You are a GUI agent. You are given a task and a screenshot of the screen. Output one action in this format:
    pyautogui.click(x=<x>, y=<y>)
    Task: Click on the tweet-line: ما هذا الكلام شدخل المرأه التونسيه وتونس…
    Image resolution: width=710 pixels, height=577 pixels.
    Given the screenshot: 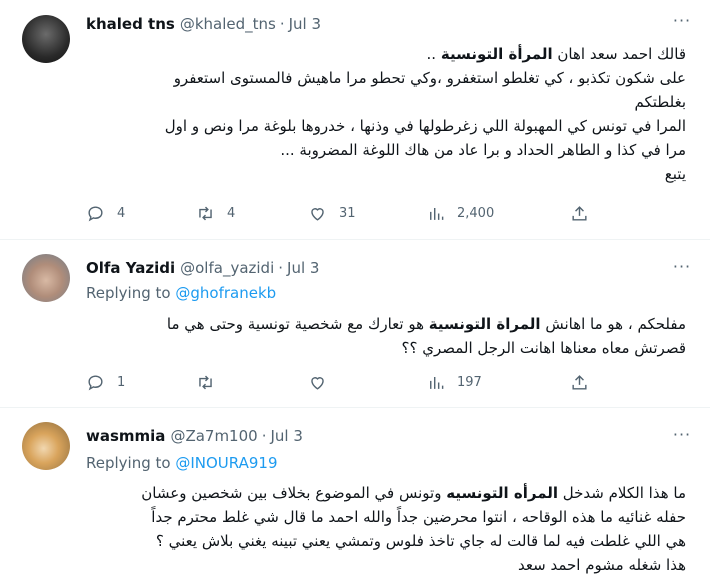 What is the action you would take?
    pyautogui.click(x=413, y=493)
    